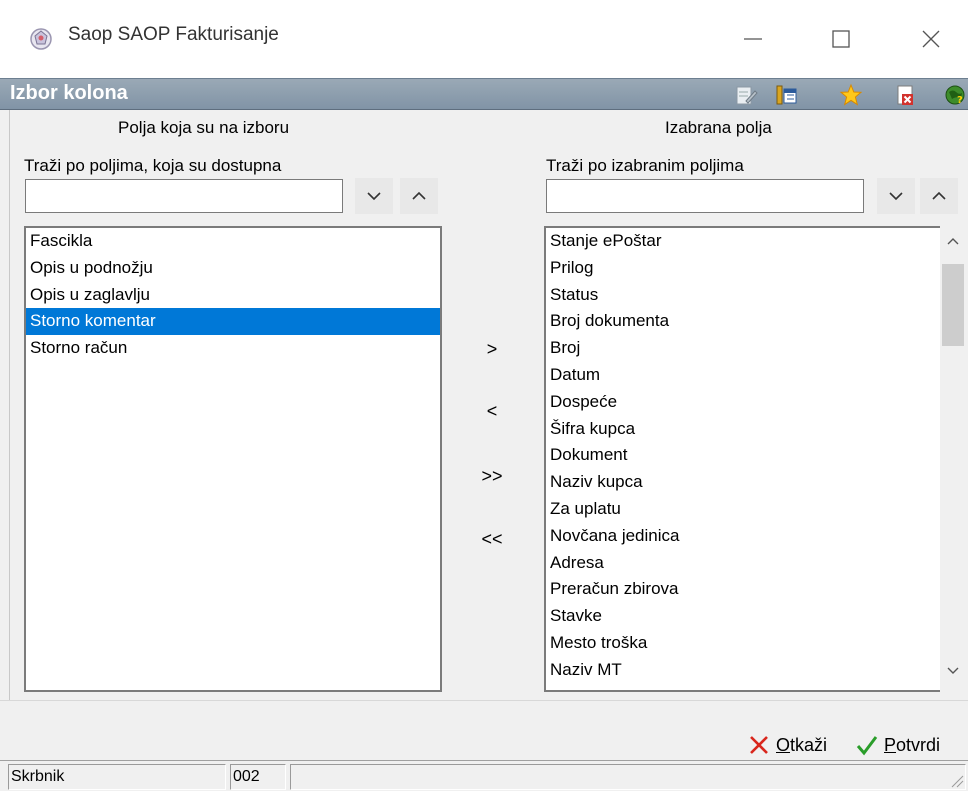 The width and height of the screenshot is (968, 793). Describe the element at coordinates (718, 127) in the screenshot. I see `chosen-fields-header: Izabrana polja` at that location.